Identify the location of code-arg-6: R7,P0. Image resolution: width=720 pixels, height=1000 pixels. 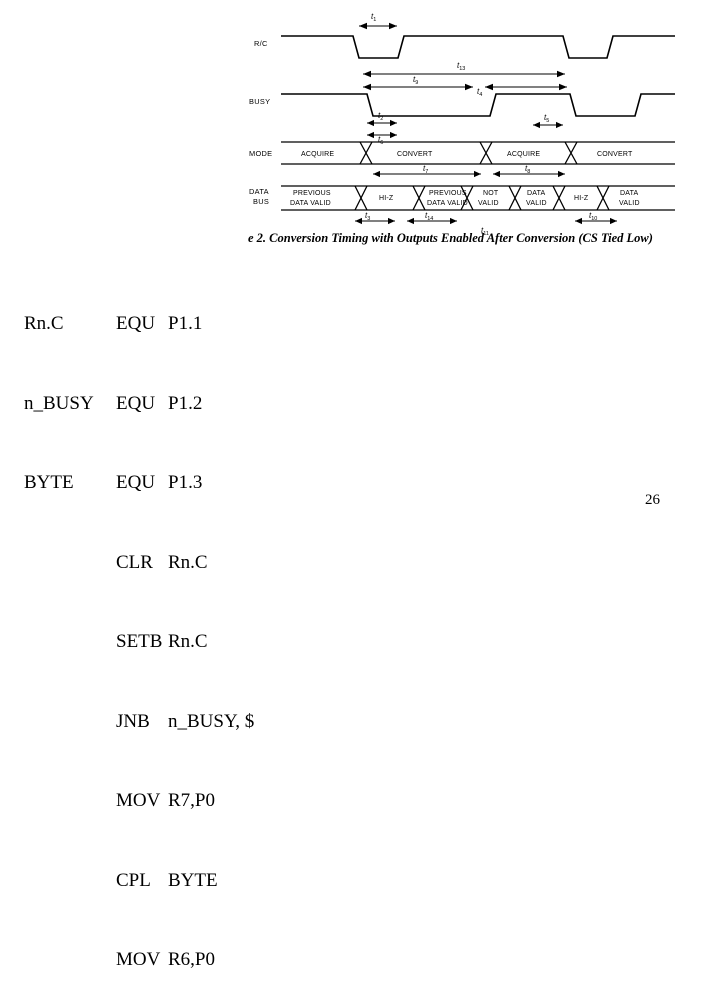
(191, 800).